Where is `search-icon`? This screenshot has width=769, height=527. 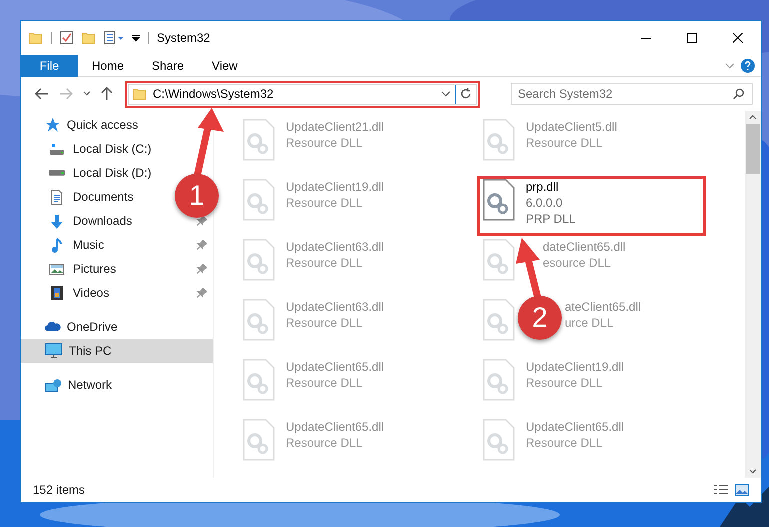
search-icon is located at coordinates (739, 94).